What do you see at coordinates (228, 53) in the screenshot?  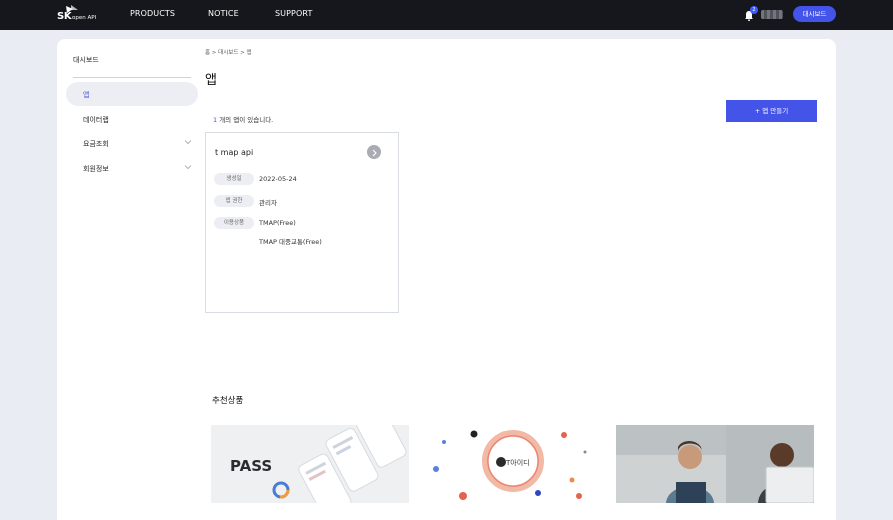 I see `breadcrumb: 홈 > 대시보드 > 앱` at bounding box center [228, 53].